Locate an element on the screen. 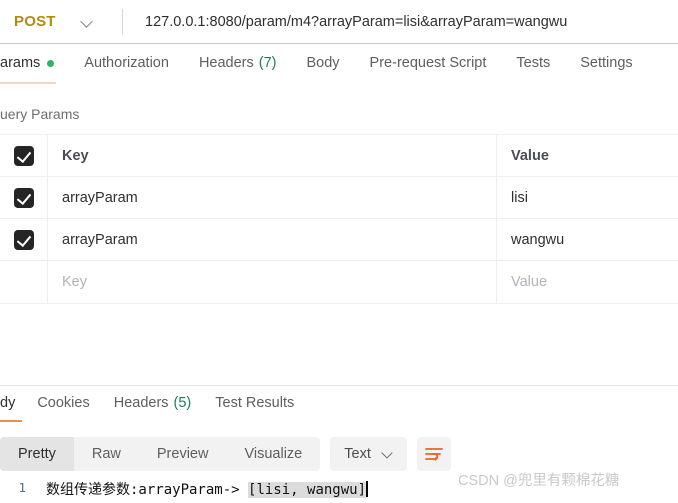 Image resolution: width=678 pixels, height=503 pixels. tab-tests: Tests is located at coordinates (533, 61).